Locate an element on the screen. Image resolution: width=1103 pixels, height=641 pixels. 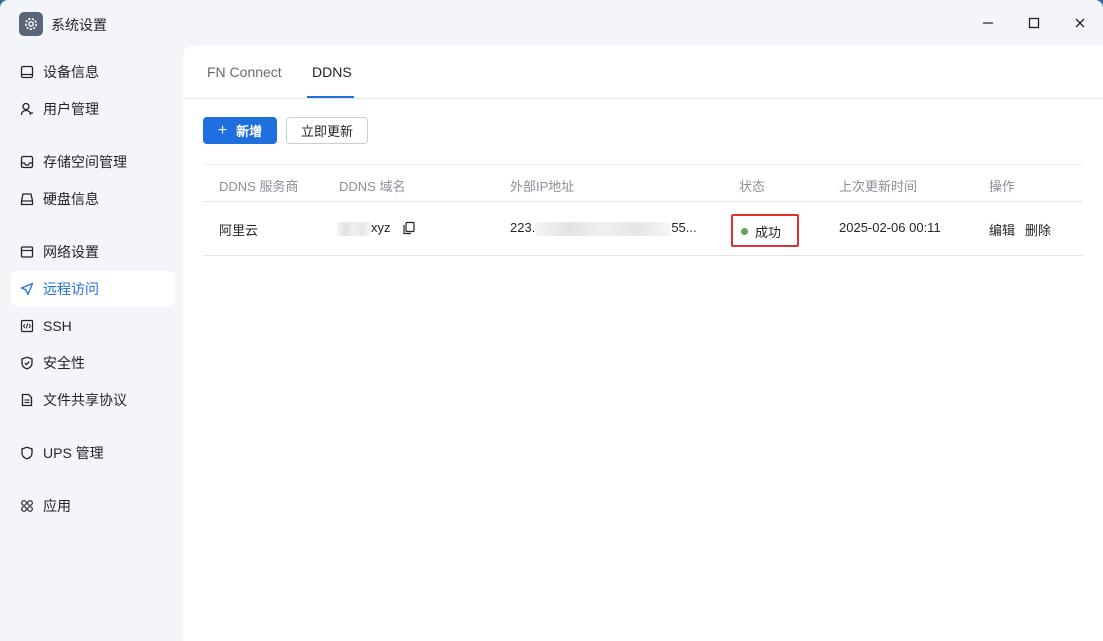
cell-domain: xyz is located at coordinates (364, 228).